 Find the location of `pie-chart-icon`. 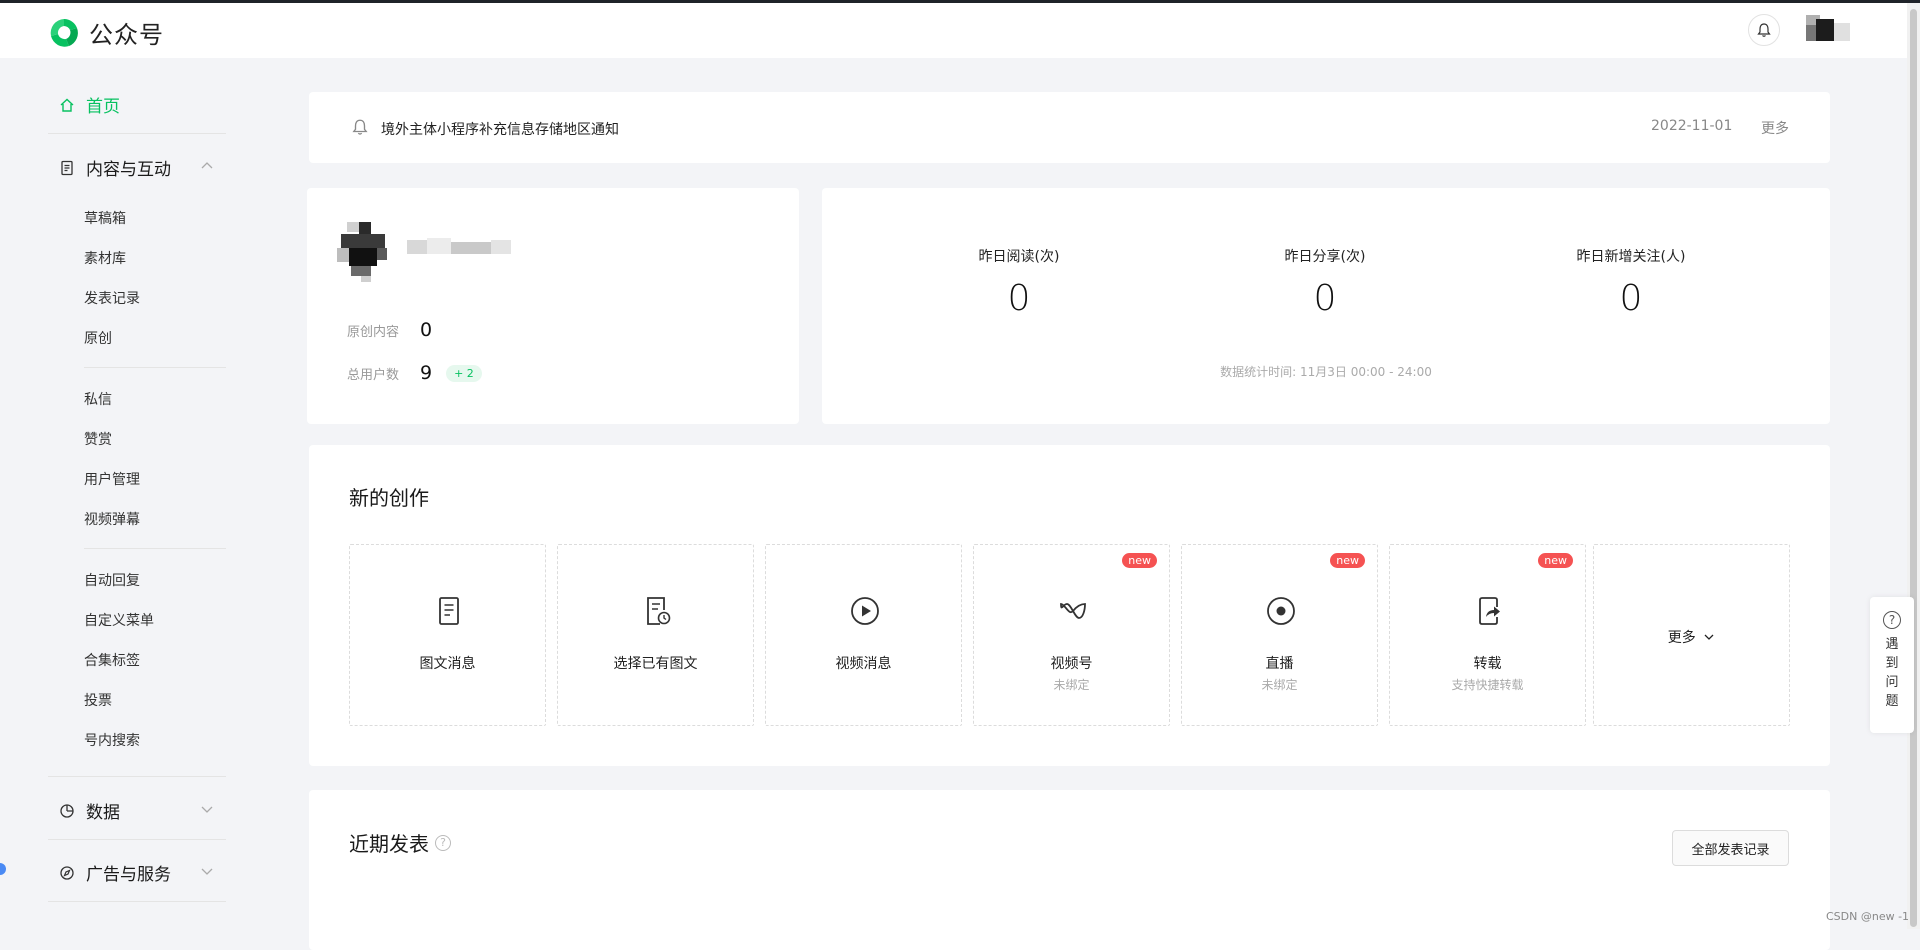

pie-chart-icon is located at coordinates (67, 811).